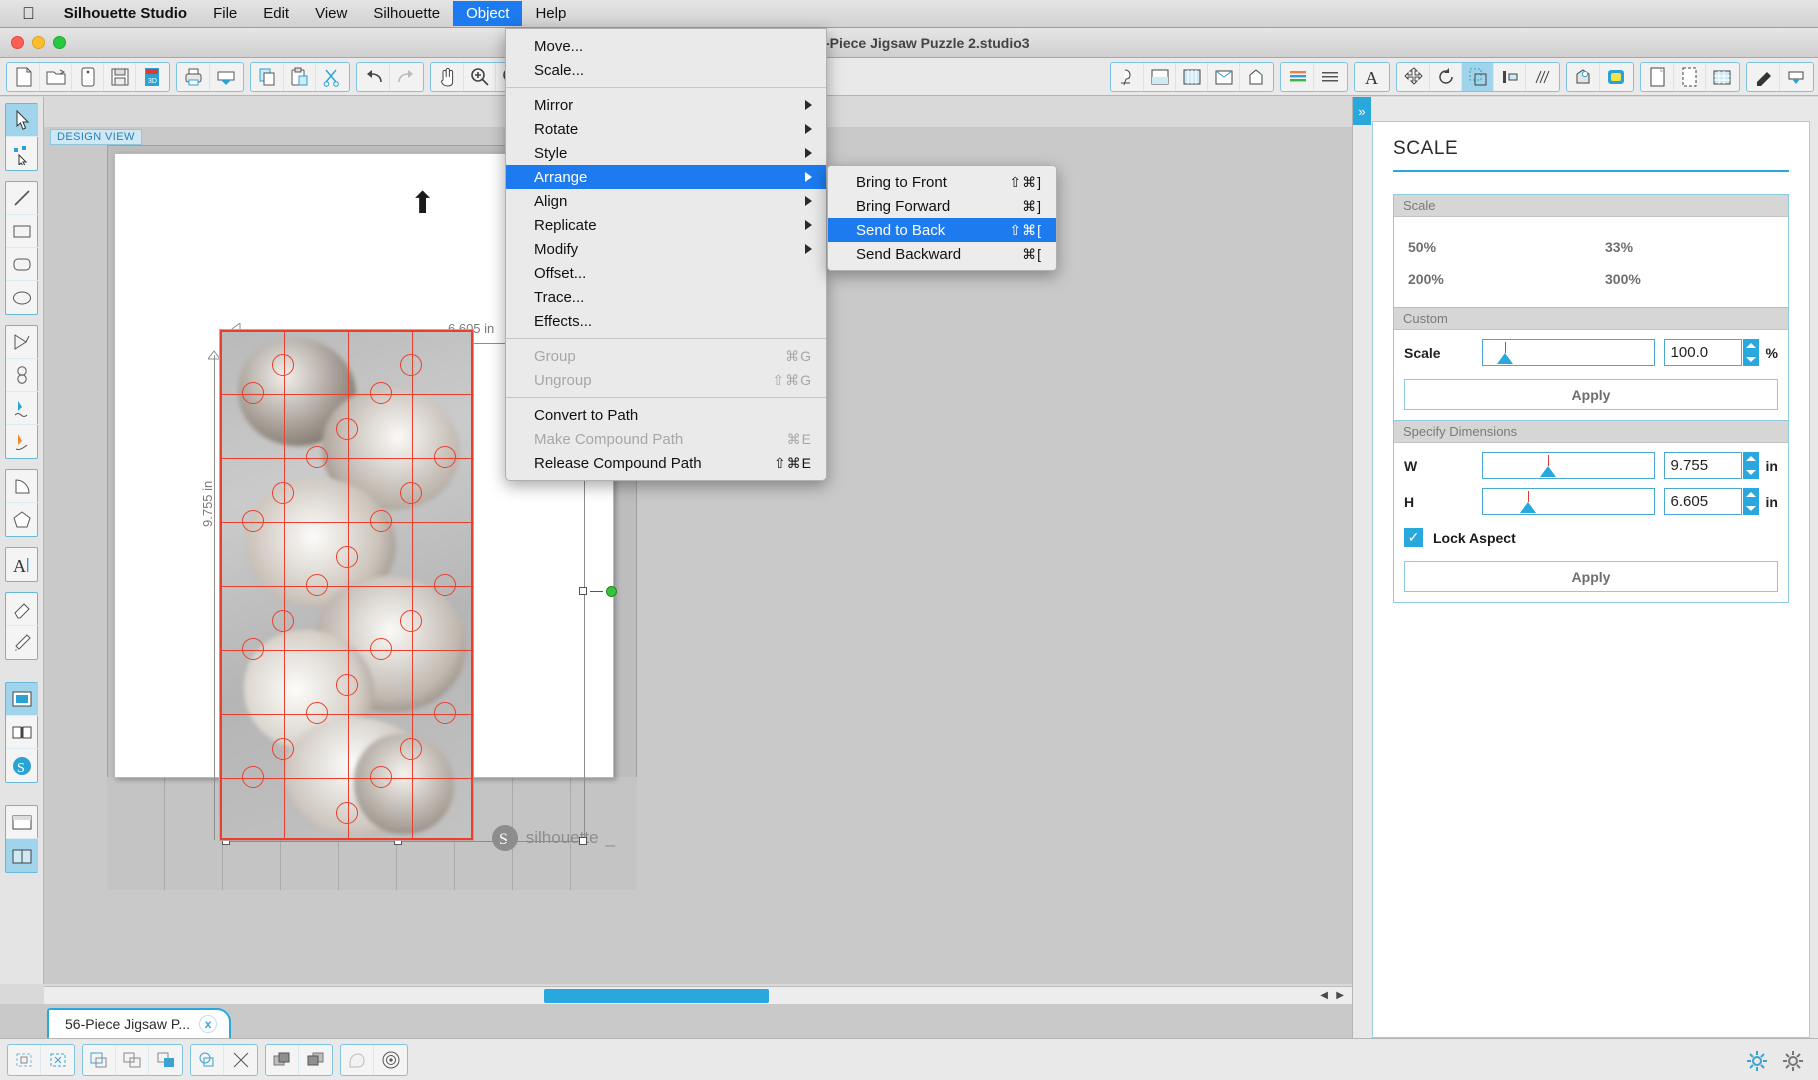  I want to click on menu-item-style: Style, so click(666, 153).